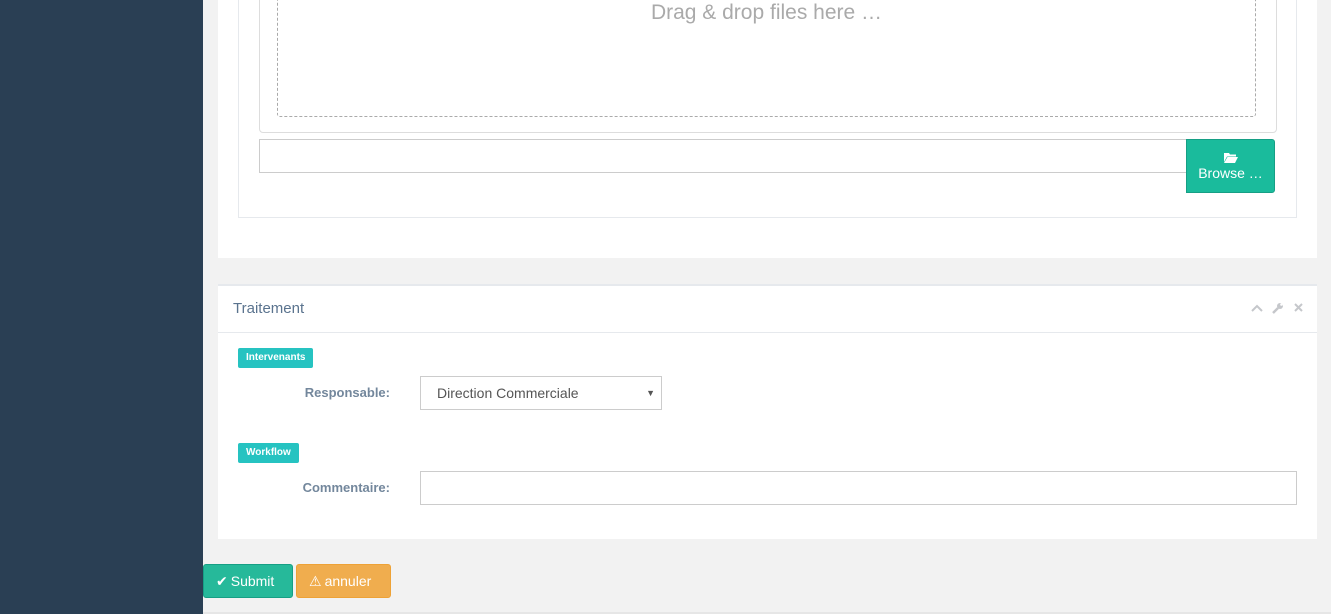  What do you see at coordinates (1230, 156) in the screenshot?
I see `folder-open-icon` at bounding box center [1230, 156].